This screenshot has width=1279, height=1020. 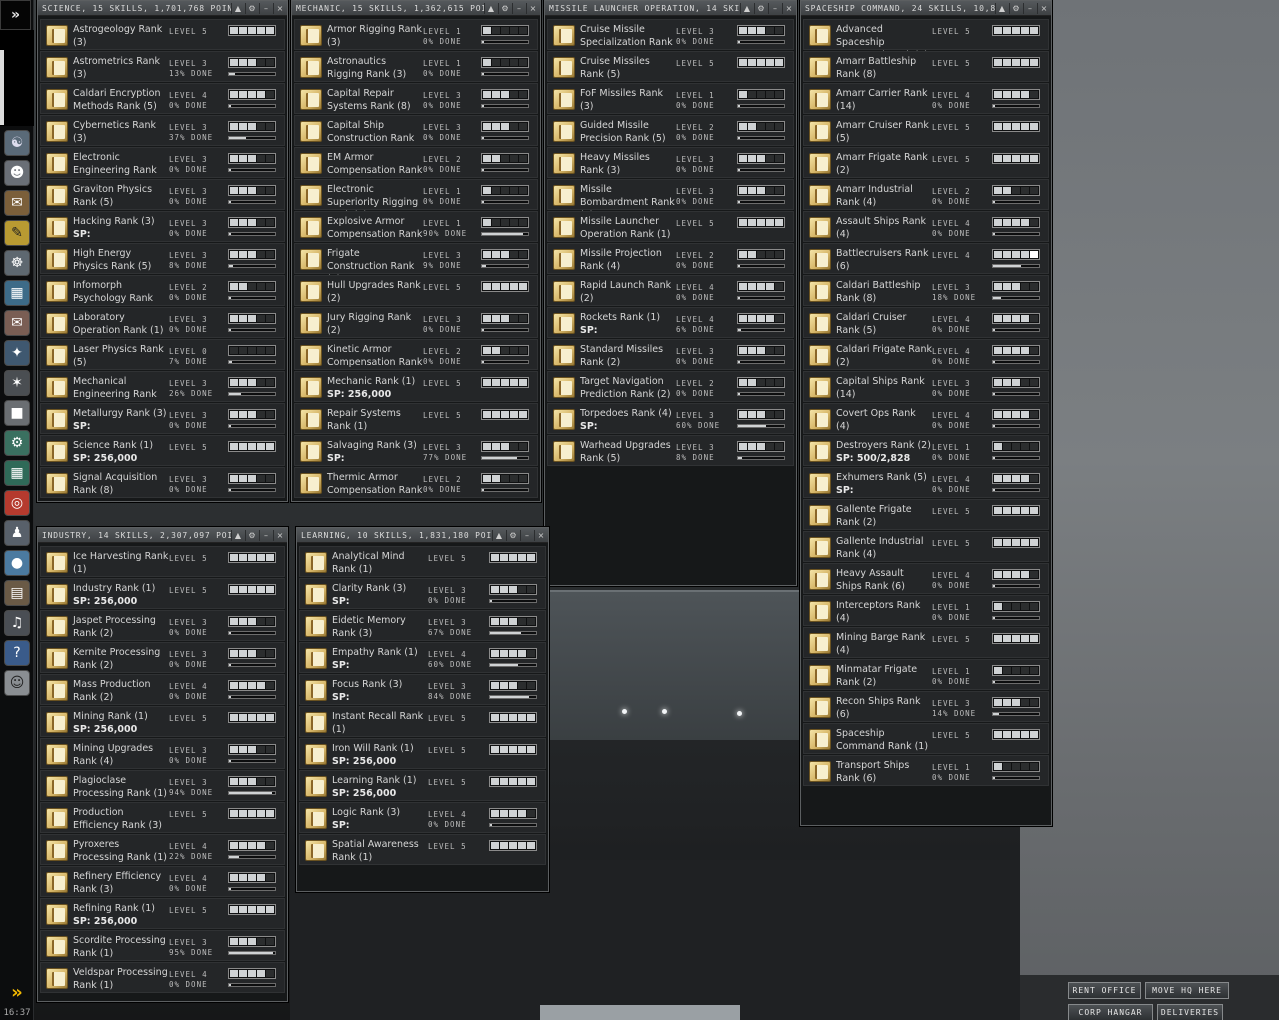 What do you see at coordinates (162, 721) in the screenshot?
I see `skill-row: Mining Rank (1) SP: 256,000 LEVEL 5` at bounding box center [162, 721].